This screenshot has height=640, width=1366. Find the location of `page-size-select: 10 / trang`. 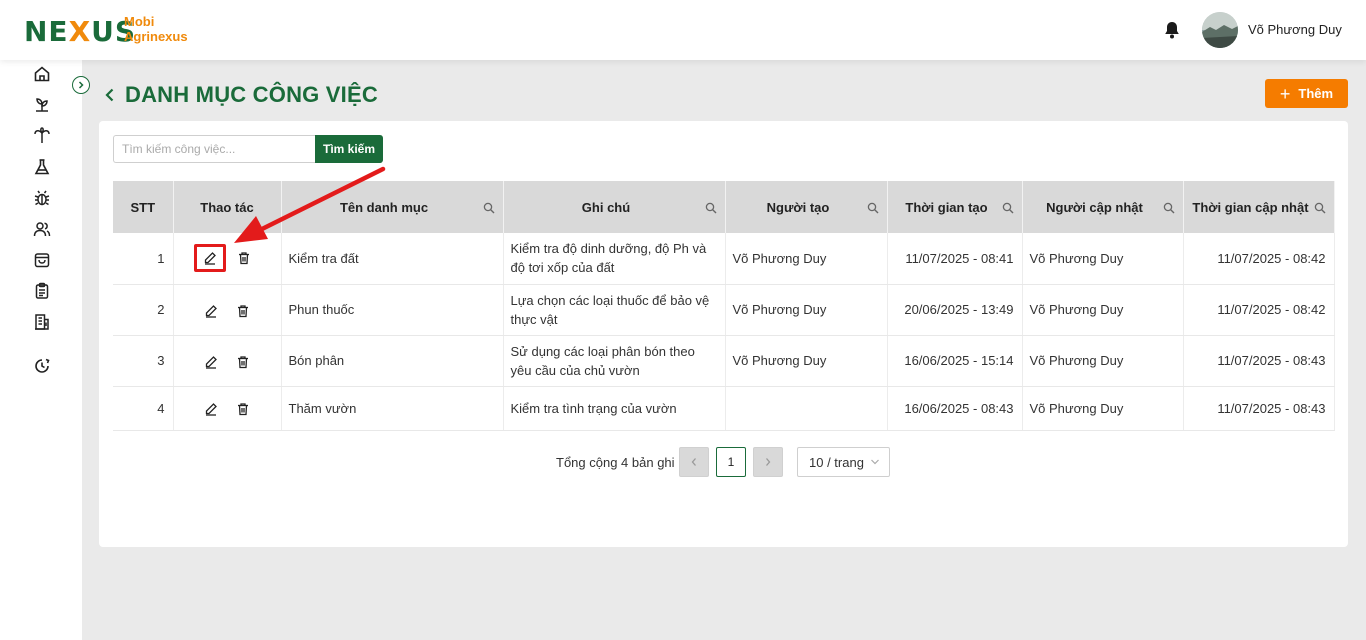

page-size-select: 10 / trang is located at coordinates (843, 462).